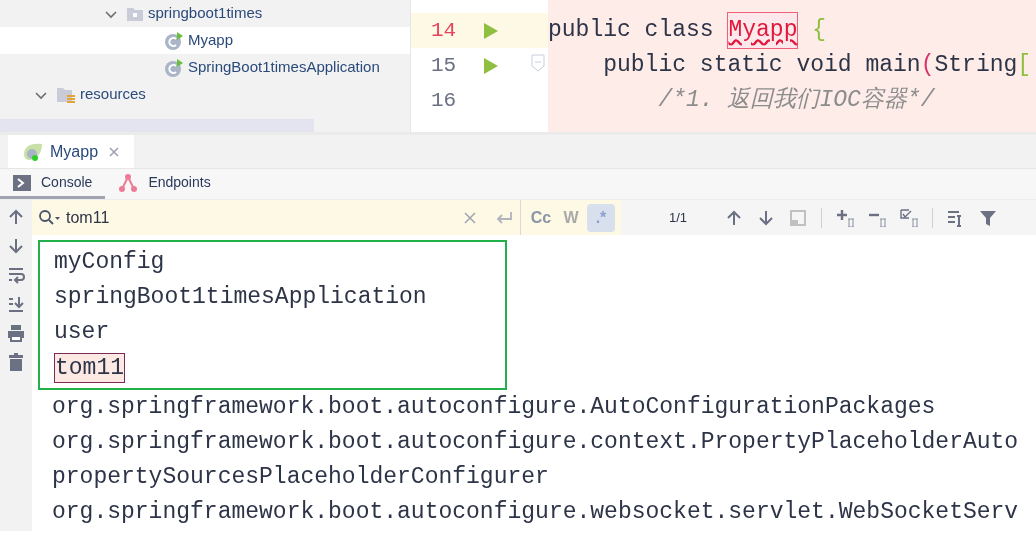 This screenshot has width=1036, height=534. I want to click on filter-icon, so click(988, 217).